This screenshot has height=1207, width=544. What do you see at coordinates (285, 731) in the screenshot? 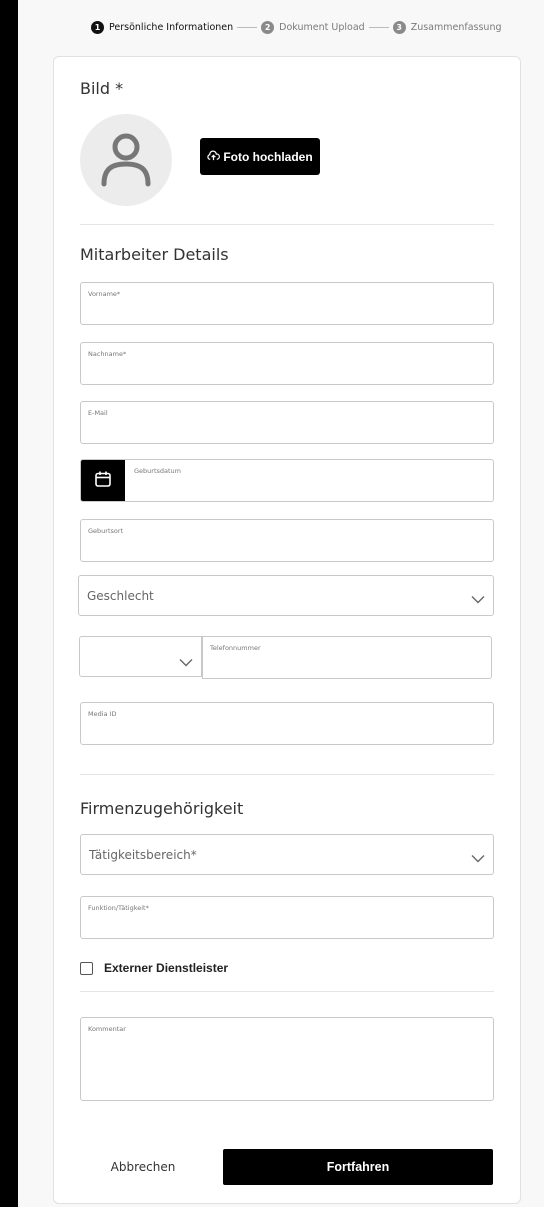
I see `media-id-input` at bounding box center [285, 731].